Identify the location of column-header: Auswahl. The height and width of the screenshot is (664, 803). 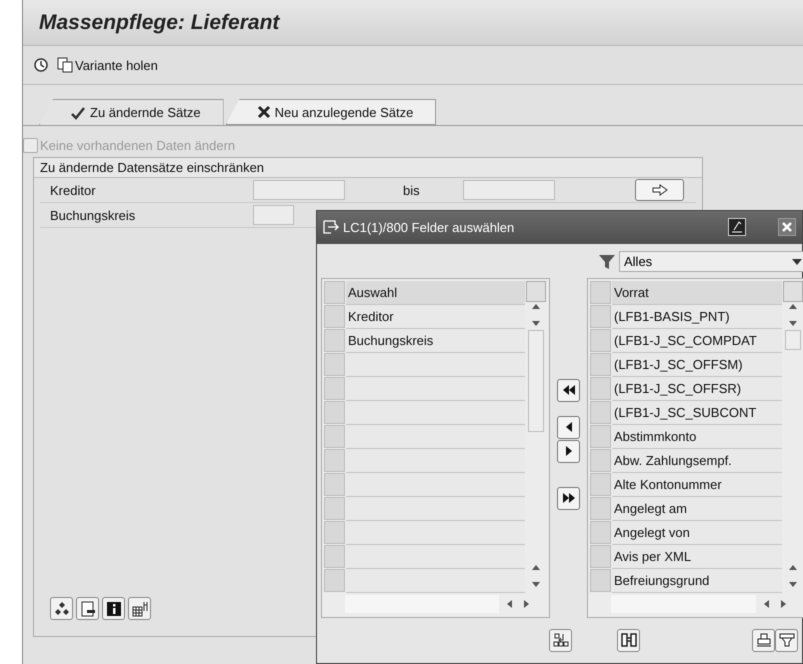
(435, 292).